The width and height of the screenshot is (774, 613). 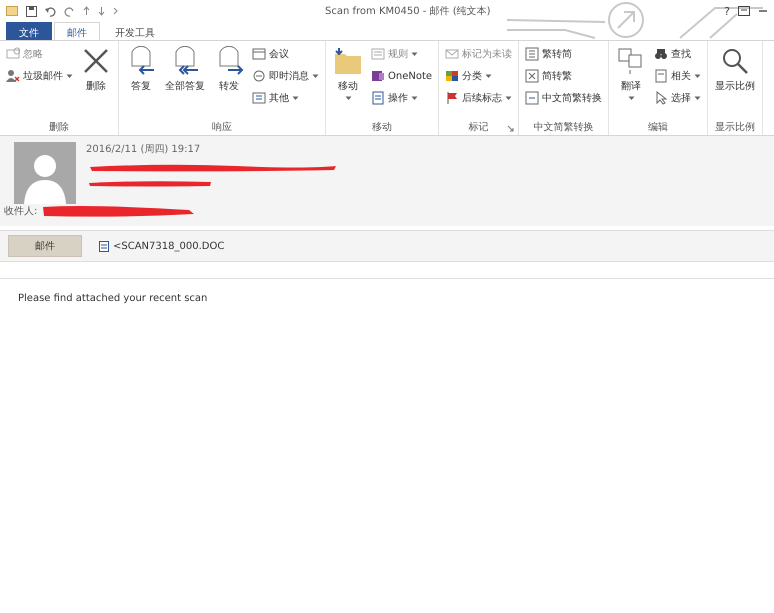 I want to click on category-icon, so click(x=452, y=76).